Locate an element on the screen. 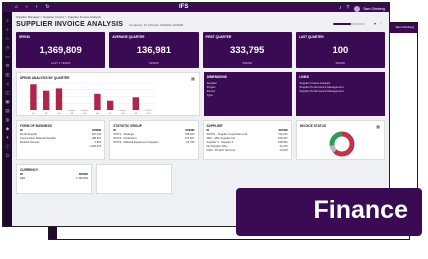 This screenshot has width=428, height=259. people-icon: ☺ is located at coordinates (7, 83).